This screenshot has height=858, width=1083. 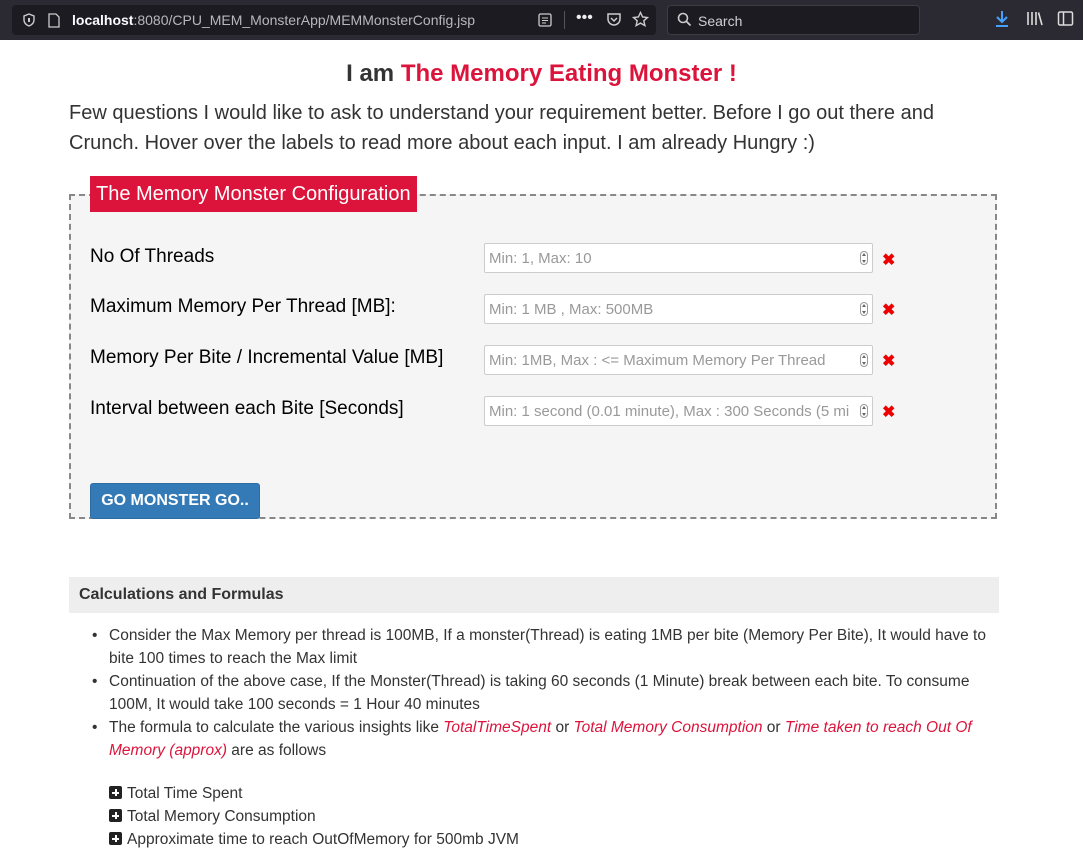 What do you see at coordinates (614, 22) in the screenshot?
I see `pocket-icon` at bounding box center [614, 22].